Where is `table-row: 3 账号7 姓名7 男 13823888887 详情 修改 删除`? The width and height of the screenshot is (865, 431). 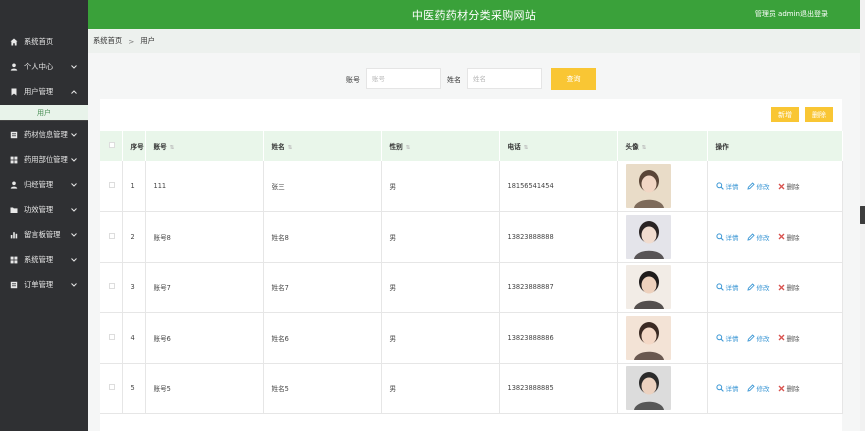
table-row: 3 账号7 姓名7 男 13823888887 详情 修改 删除 is located at coordinates (471, 287).